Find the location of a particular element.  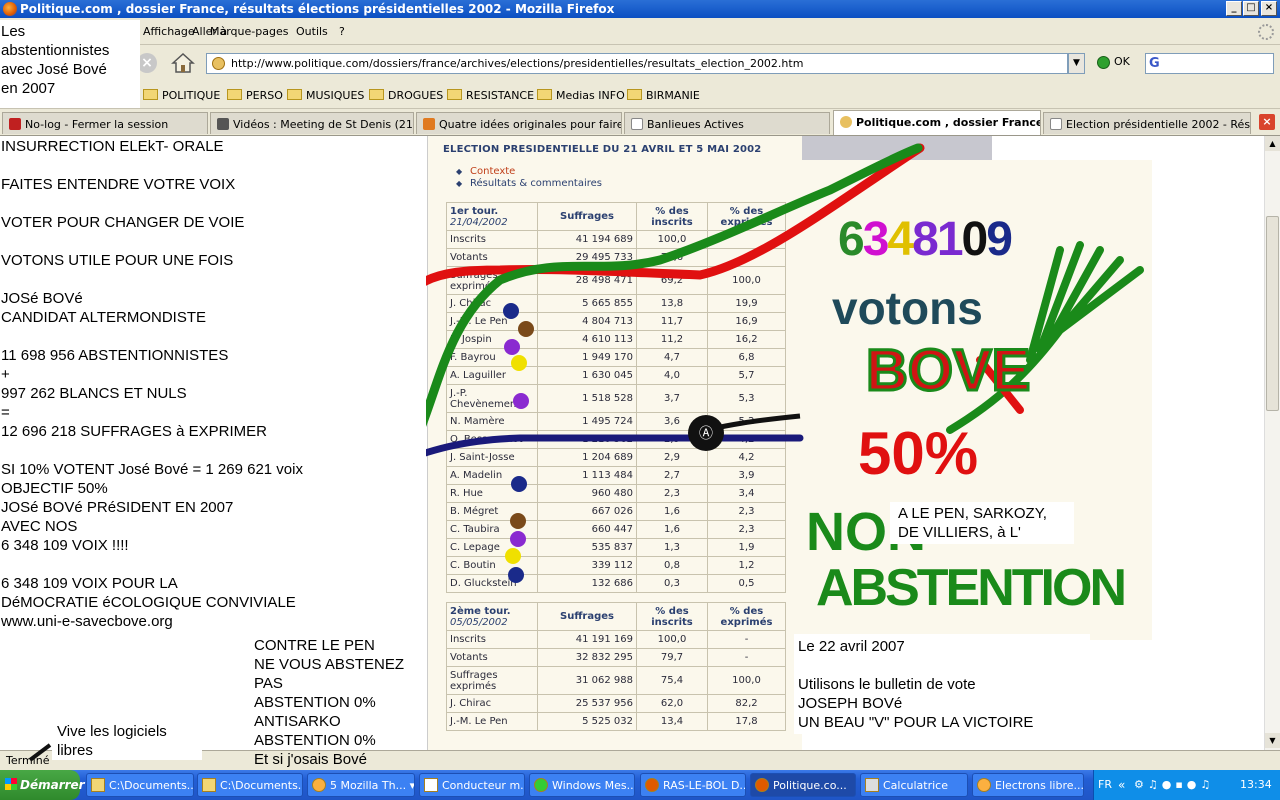

tab-favicon-icon is located at coordinates (429, 124).